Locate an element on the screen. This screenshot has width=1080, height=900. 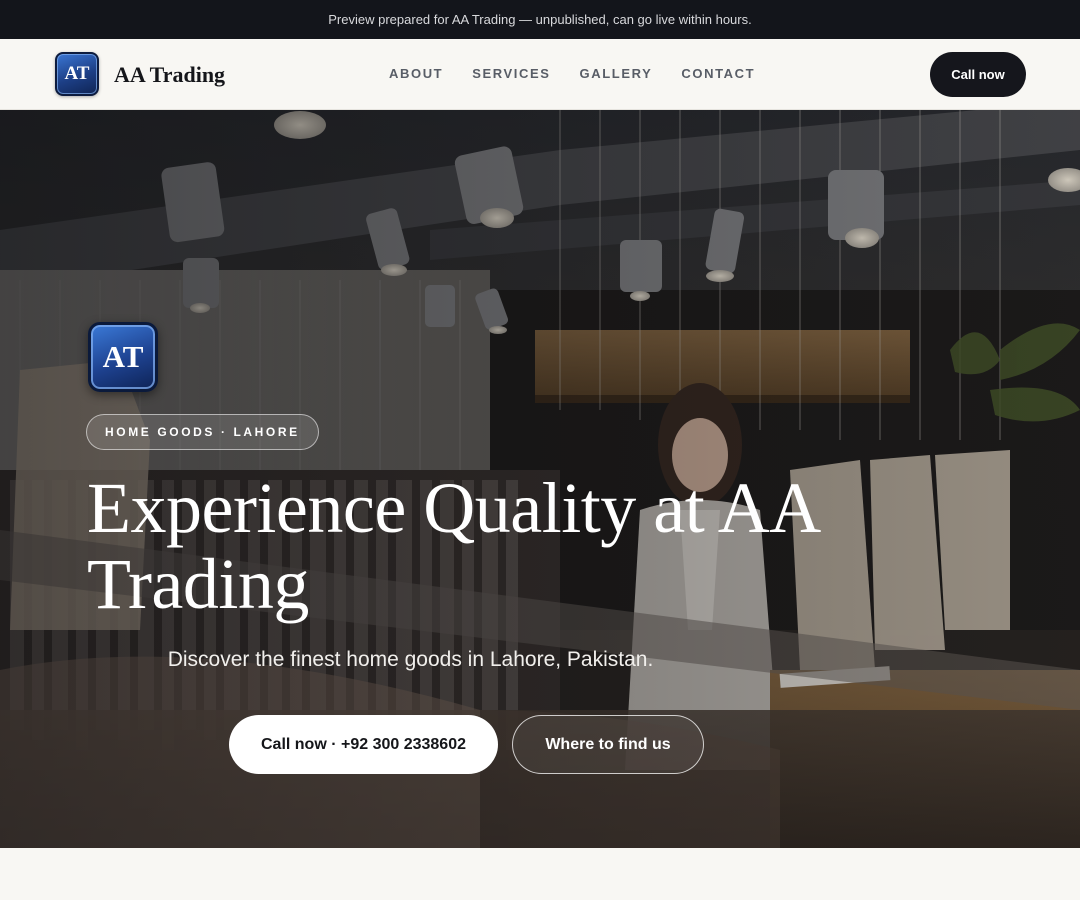
brand-name: AA Trading is located at coordinates (169, 75).